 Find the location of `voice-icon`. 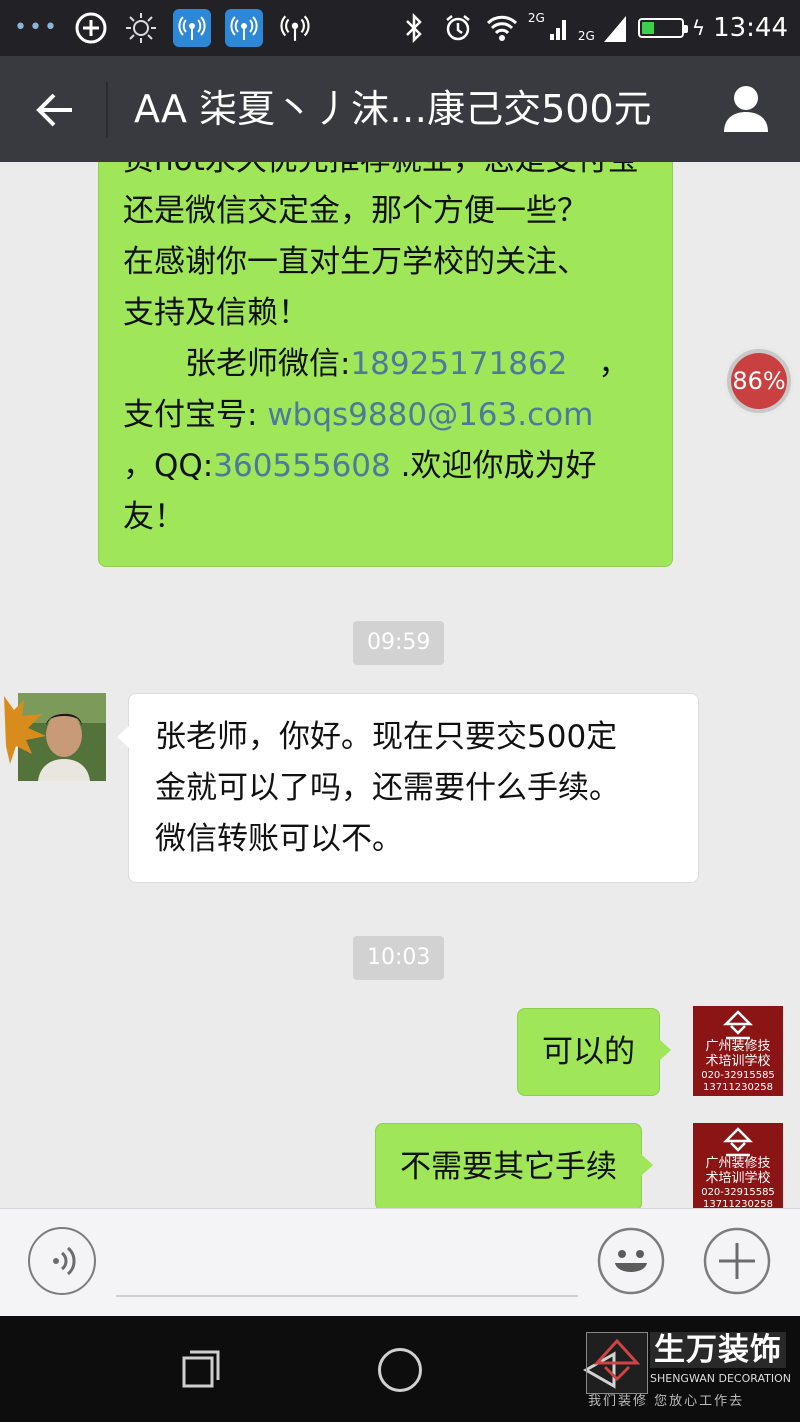

voice-icon is located at coordinates (62, 1261).